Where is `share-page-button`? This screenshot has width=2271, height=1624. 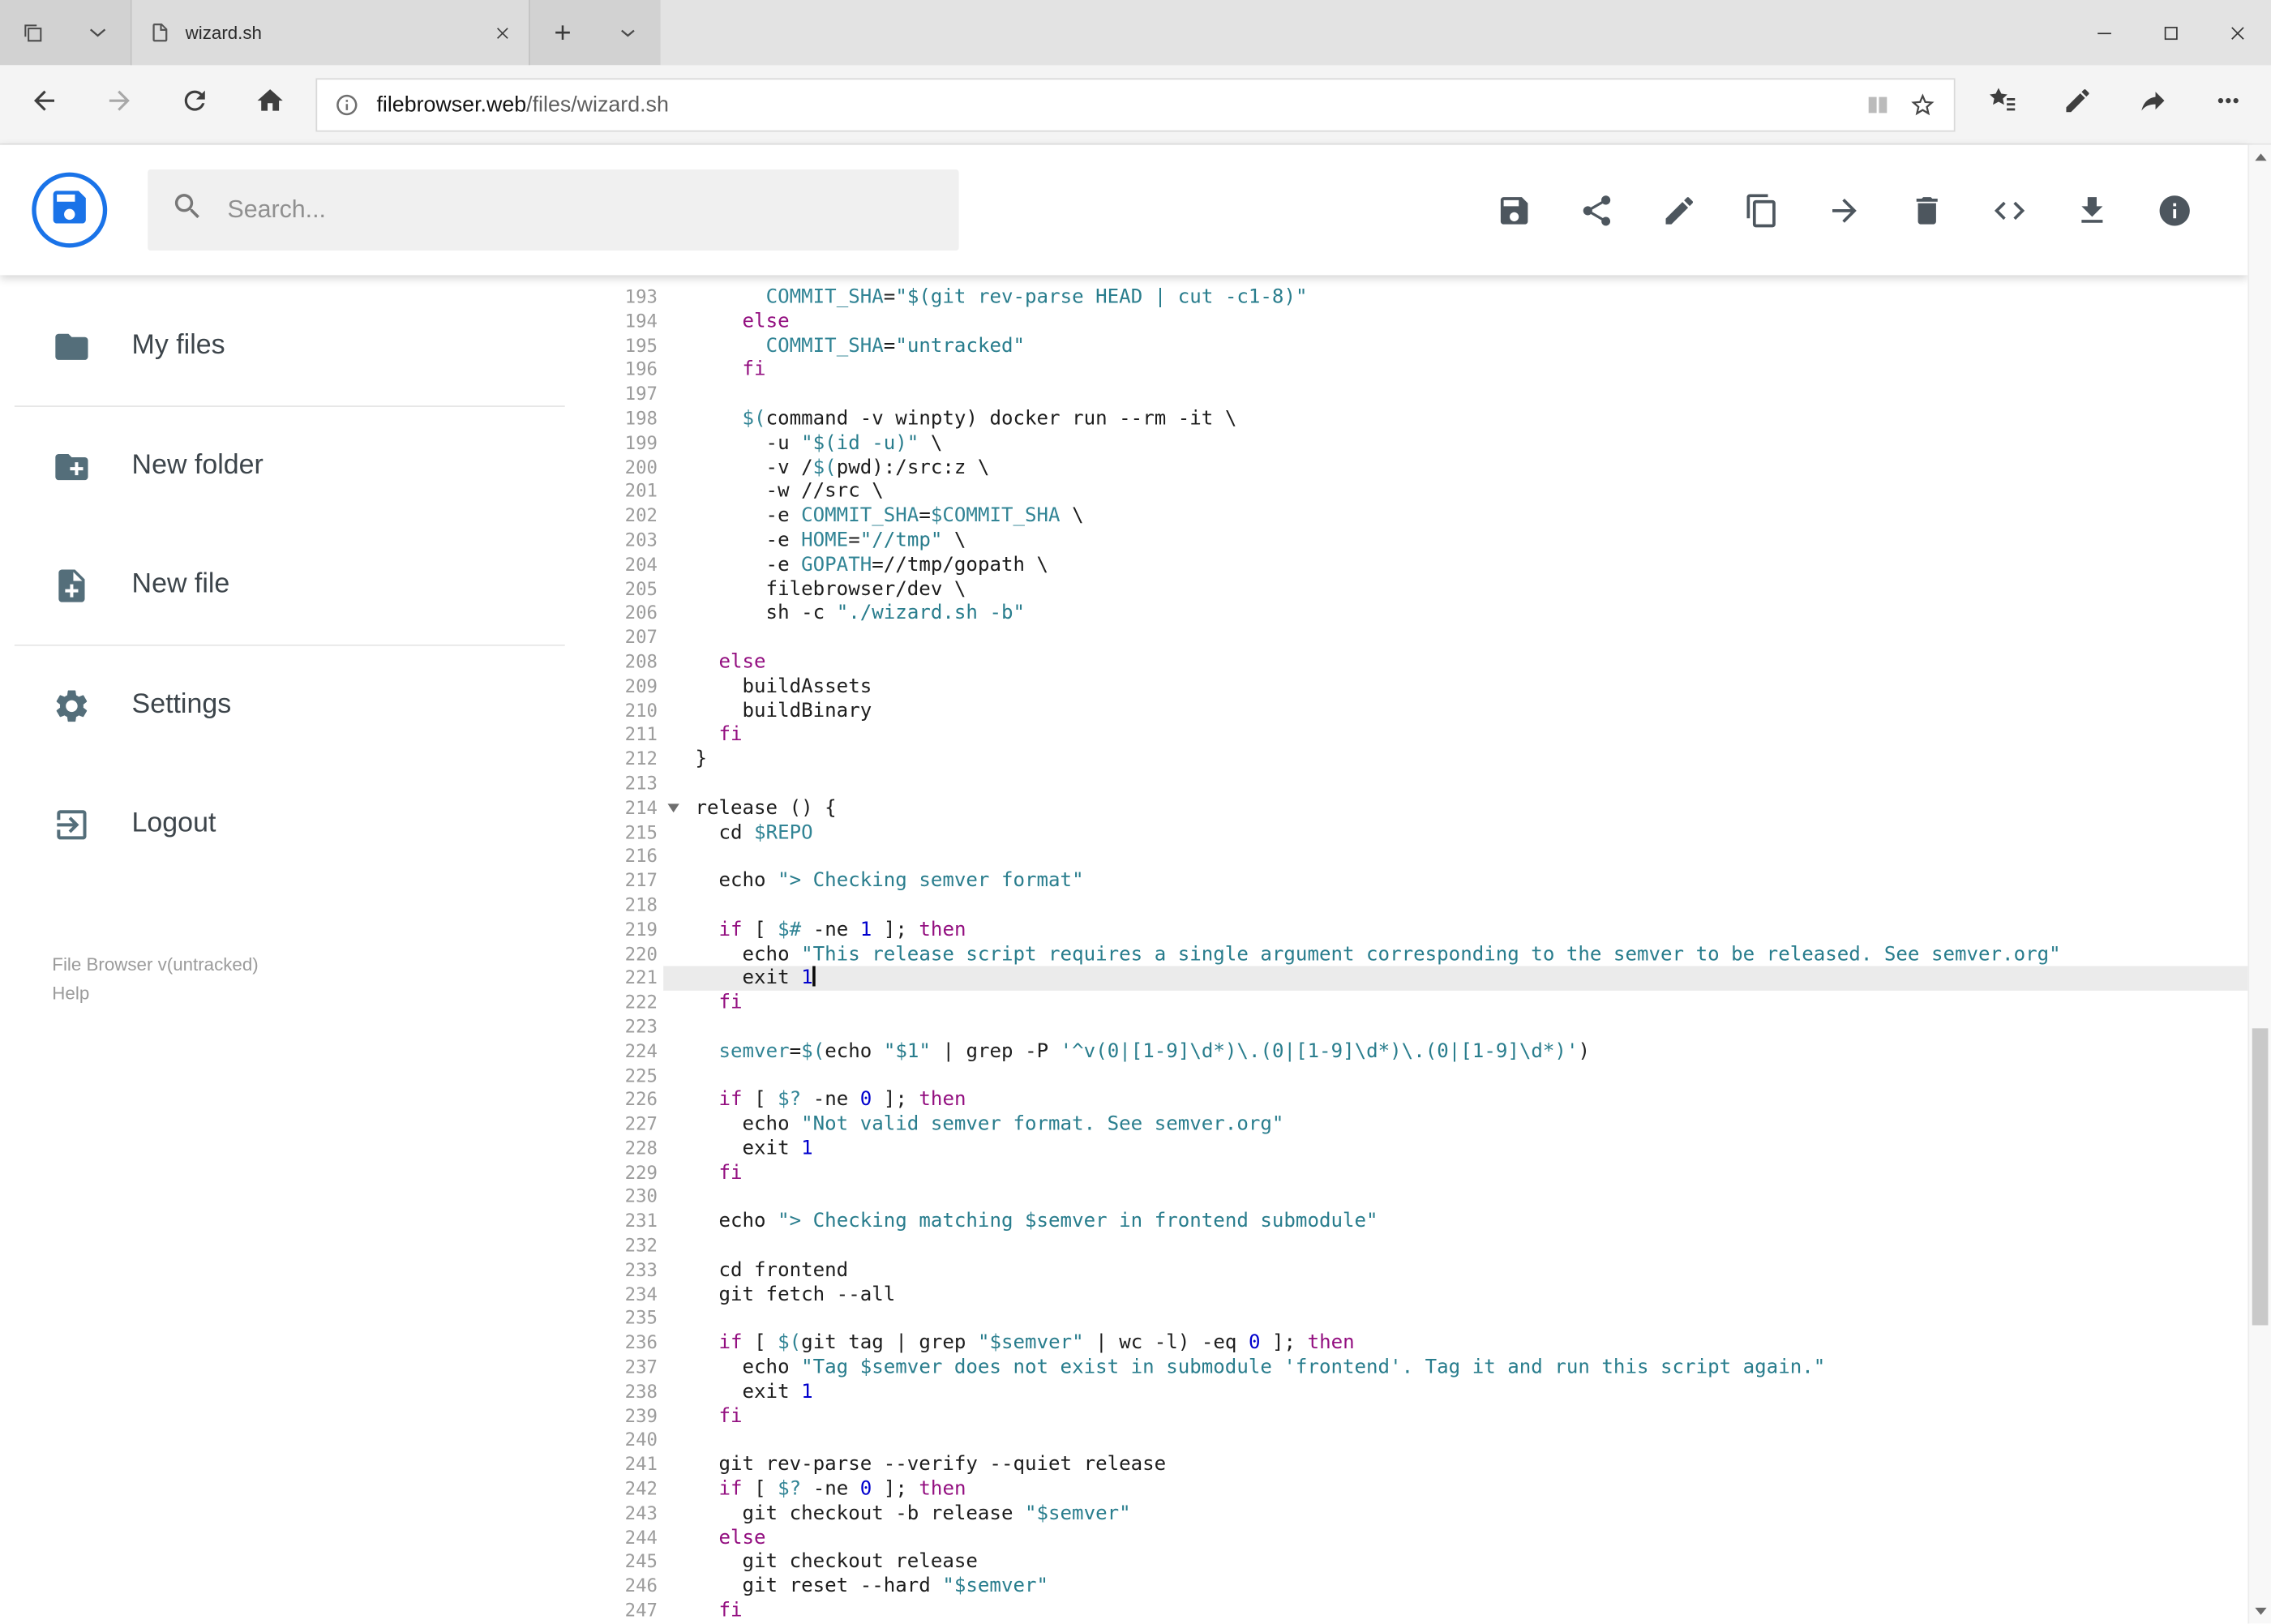 share-page-button is located at coordinates (2153, 104).